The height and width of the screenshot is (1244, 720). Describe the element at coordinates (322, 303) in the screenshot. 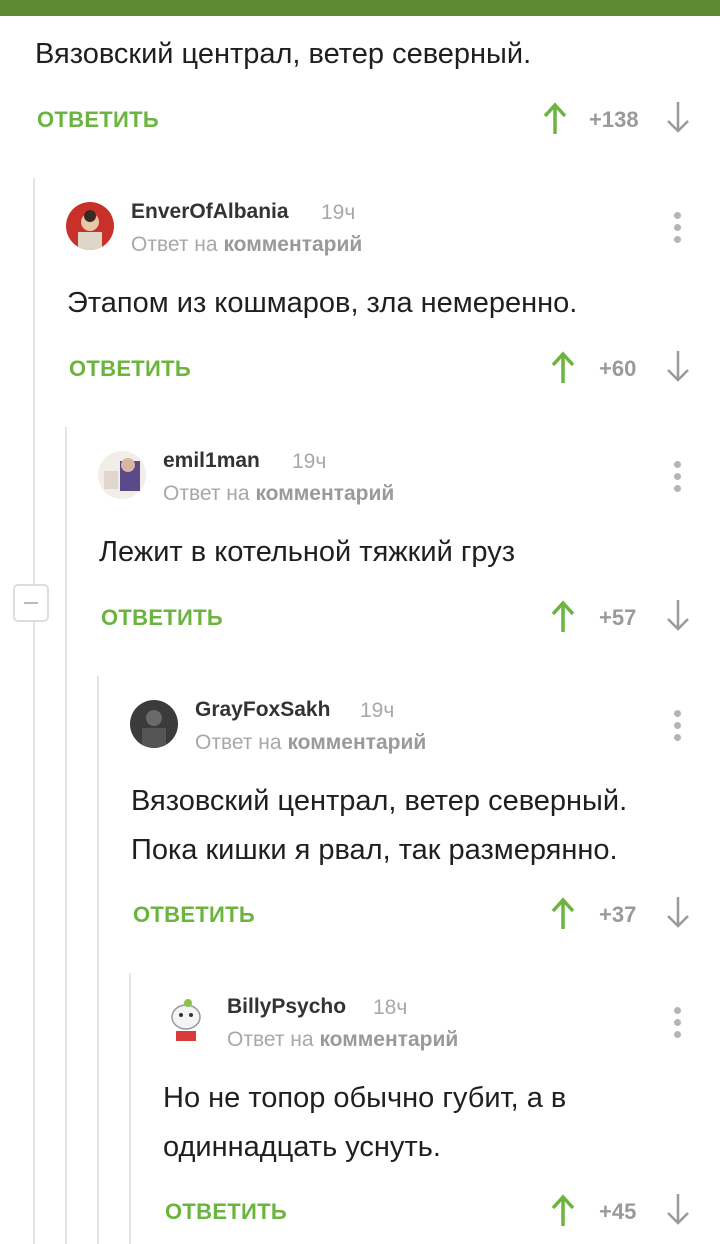

I see `comment-text: Этапом из кошмаров, зла немеренно.` at that location.